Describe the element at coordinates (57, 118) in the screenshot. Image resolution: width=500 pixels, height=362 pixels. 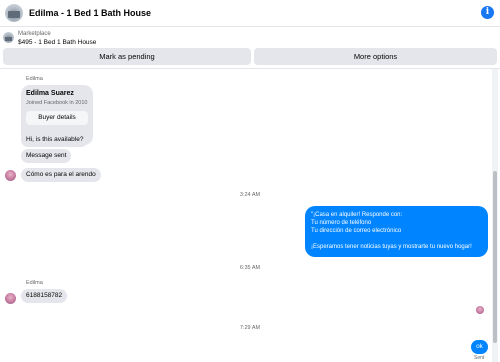
I see `buyer-details-button: Buyer details` at that location.